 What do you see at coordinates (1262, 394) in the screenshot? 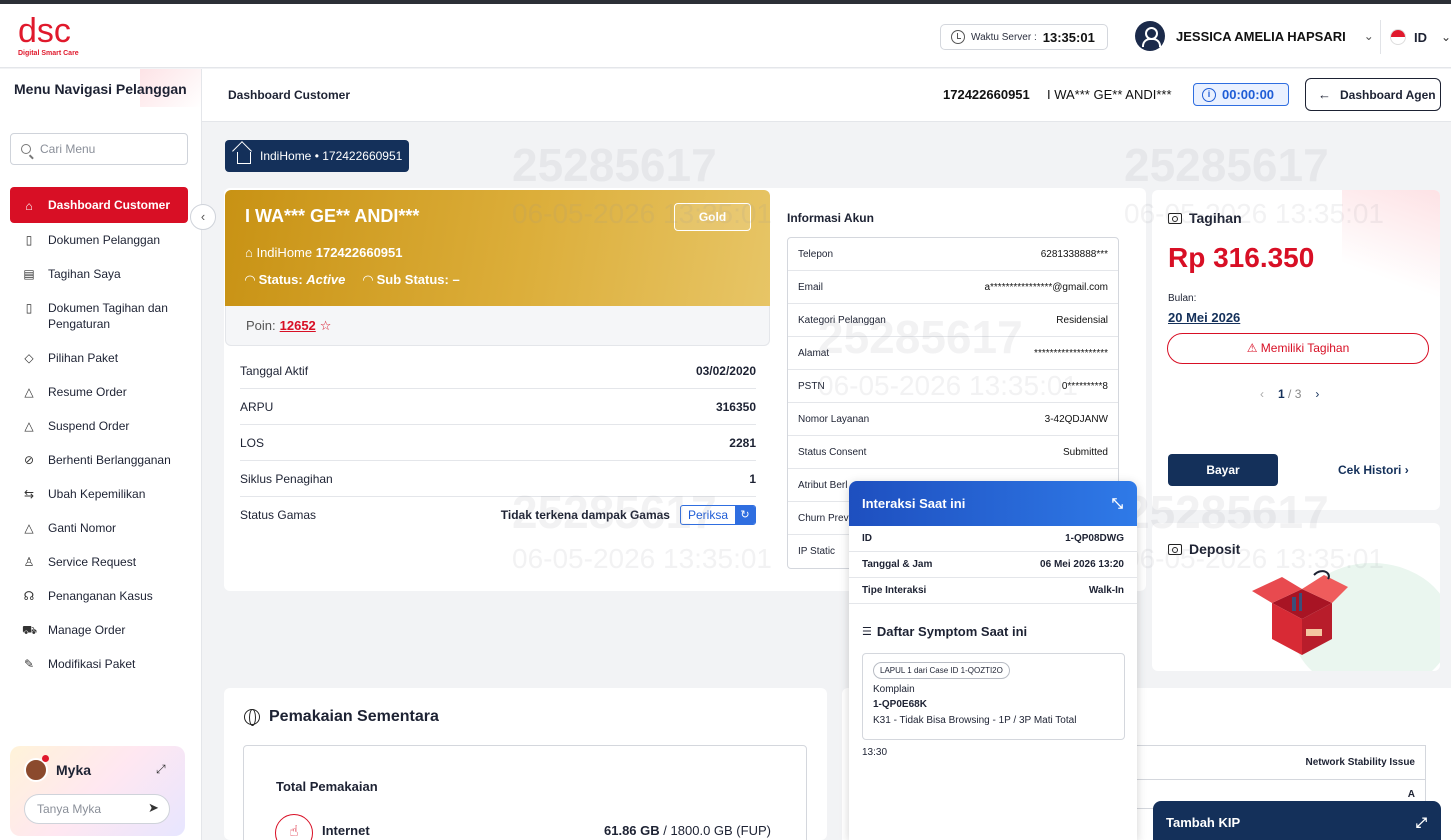
I see `chevron-left-icon: ‹` at bounding box center [1262, 394].